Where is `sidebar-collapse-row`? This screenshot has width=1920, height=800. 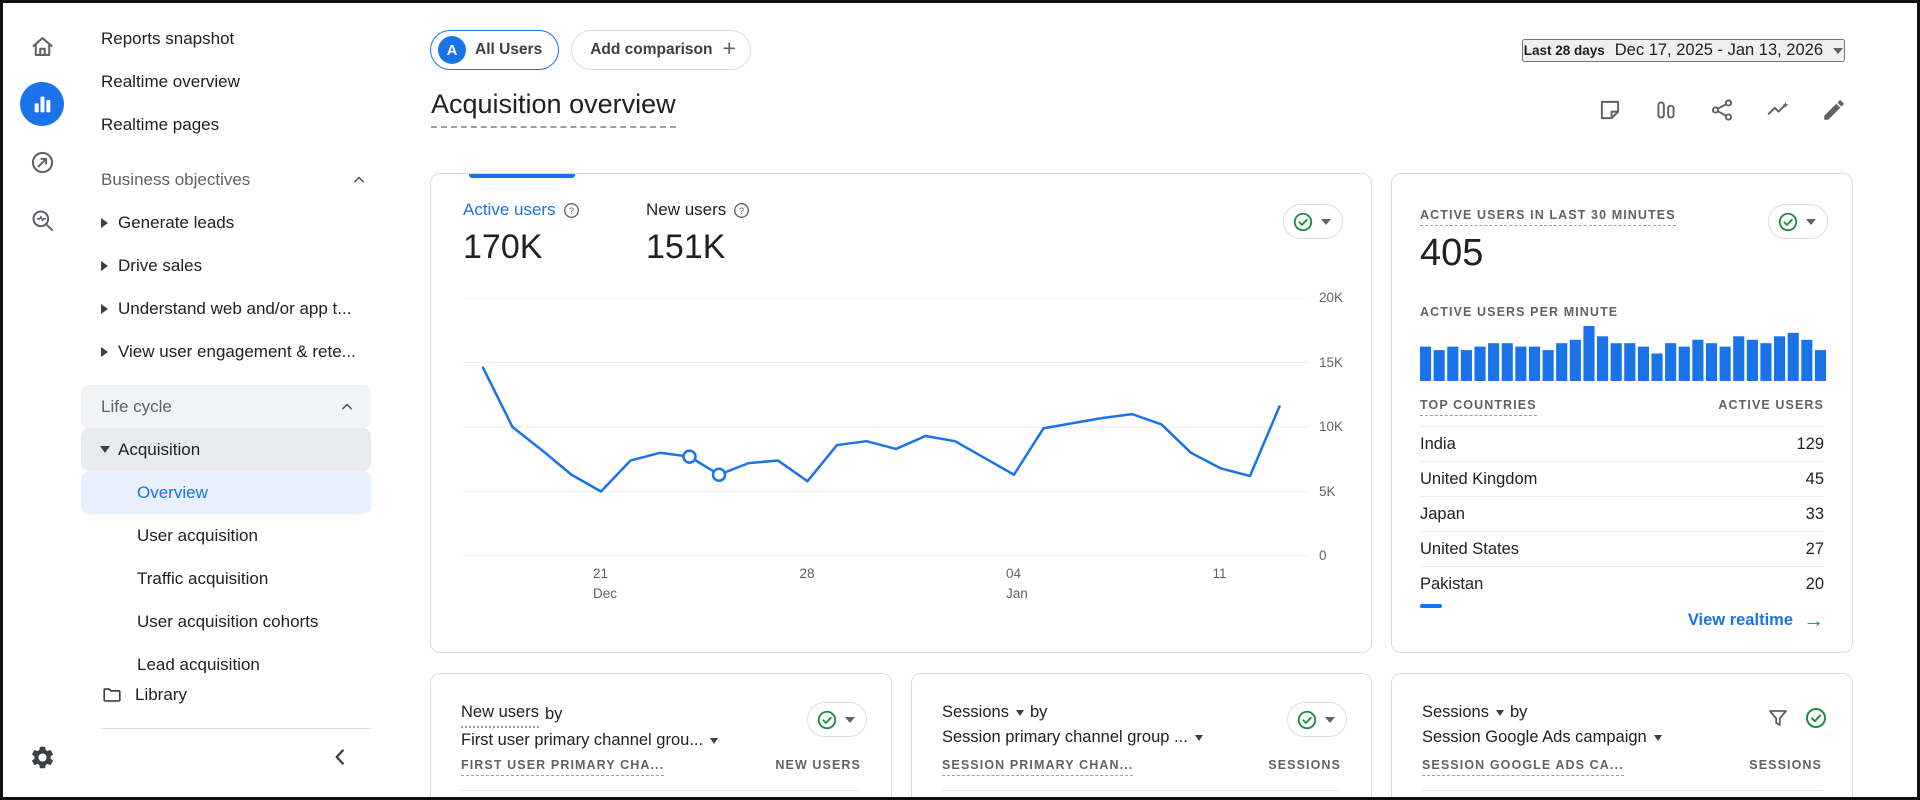
sidebar-collapse-row is located at coordinates (232, 757).